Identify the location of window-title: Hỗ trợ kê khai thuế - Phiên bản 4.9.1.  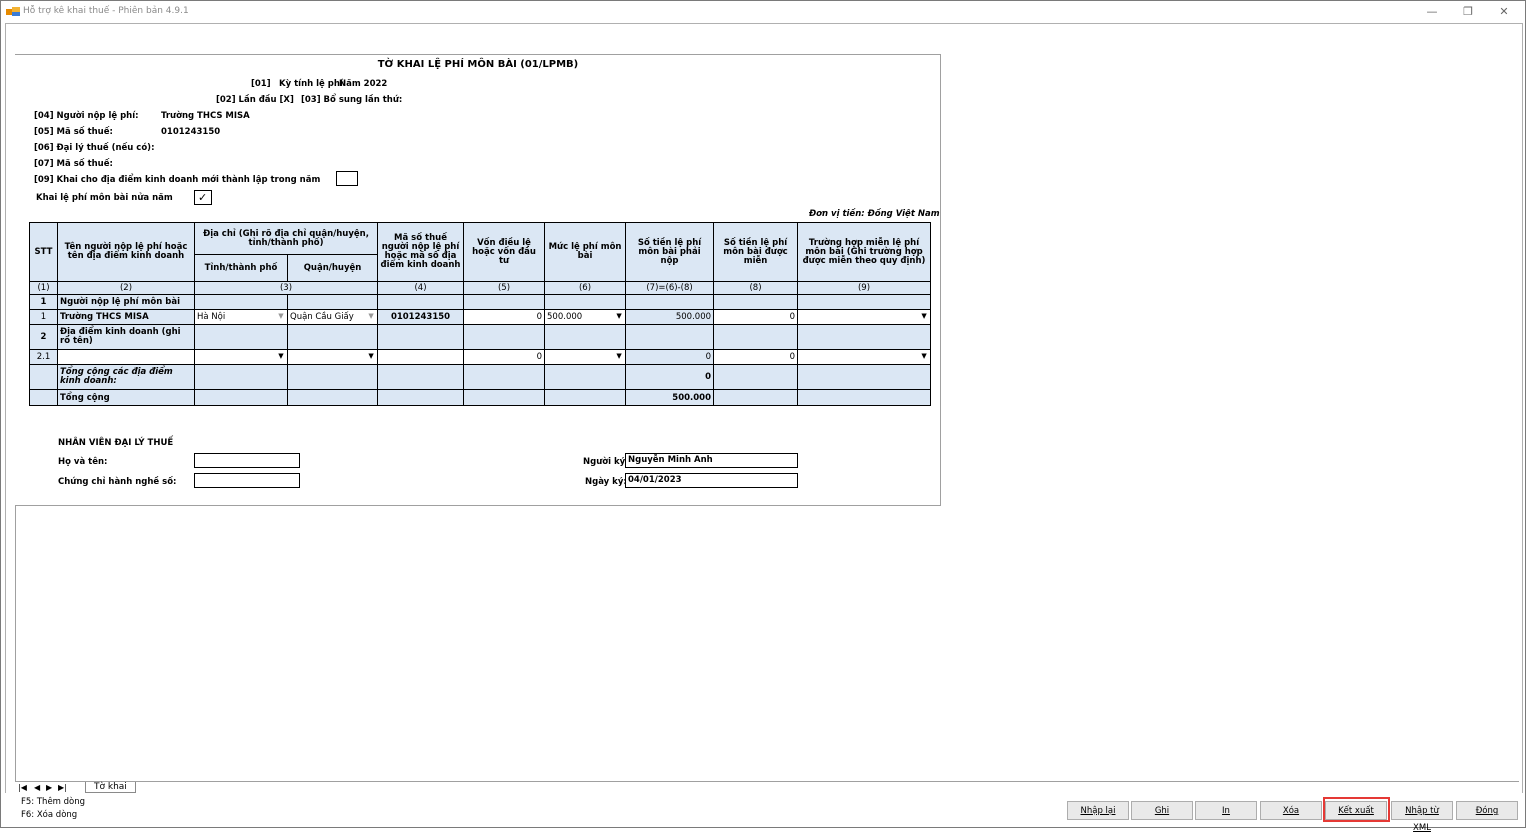
(106, 11).